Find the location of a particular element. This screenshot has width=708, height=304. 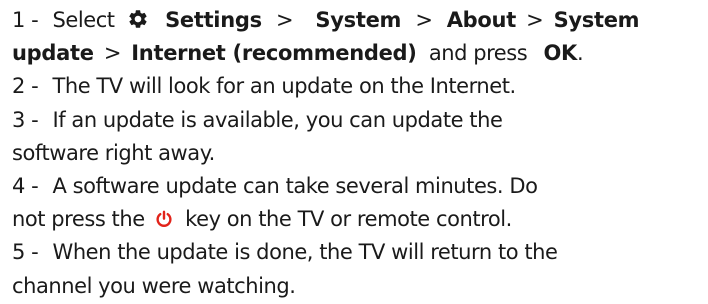

system-menu-label: System is located at coordinates (358, 20).